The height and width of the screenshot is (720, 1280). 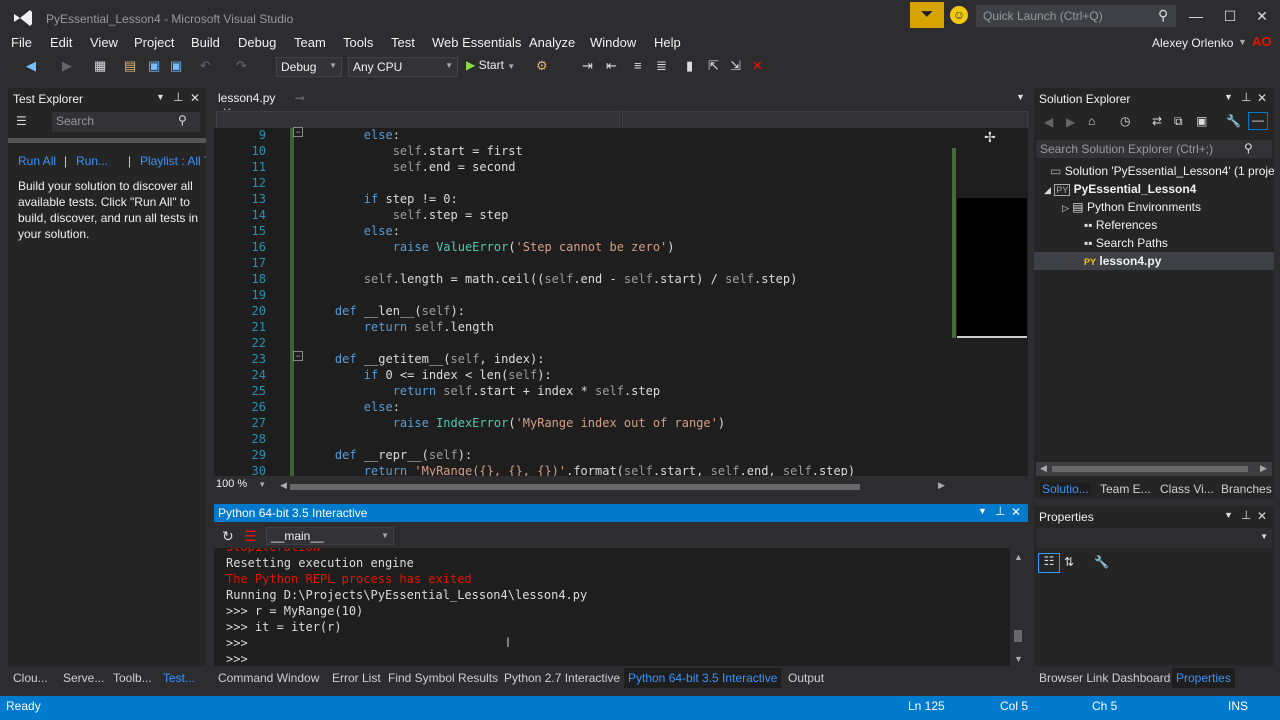 What do you see at coordinates (992, 268) in the screenshot?
I see `minimap-viewport` at bounding box center [992, 268].